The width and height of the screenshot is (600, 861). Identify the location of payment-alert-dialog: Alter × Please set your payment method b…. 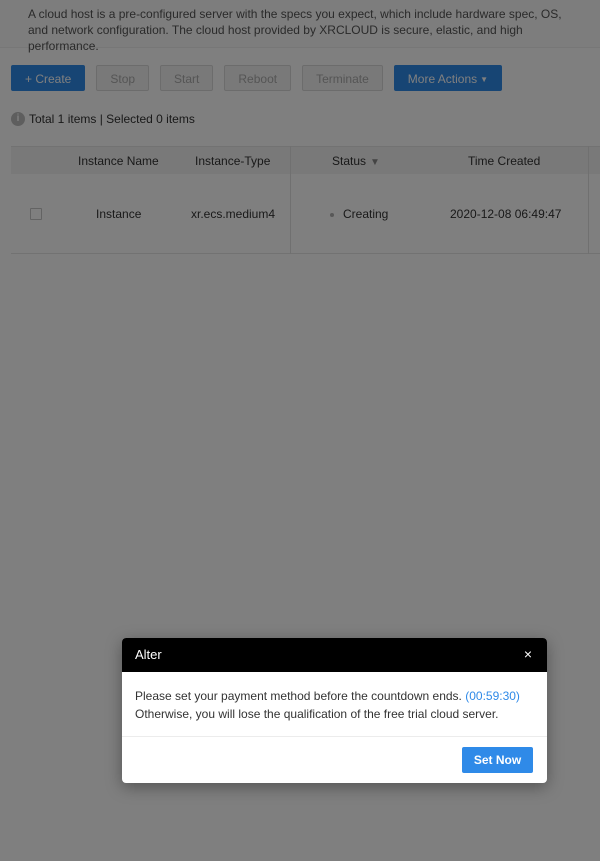
(334, 710).